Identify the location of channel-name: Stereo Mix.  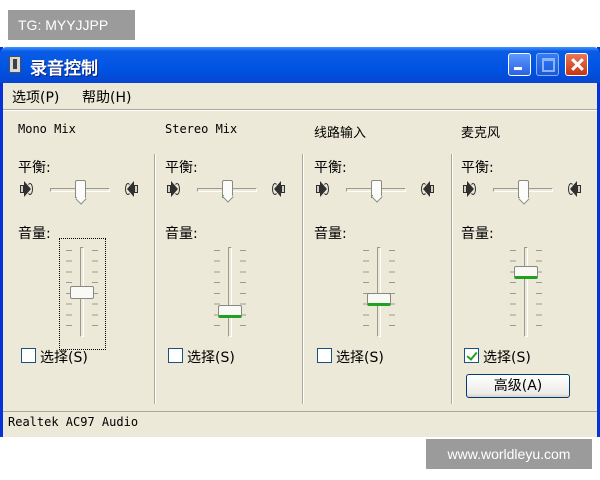
(201, 129).